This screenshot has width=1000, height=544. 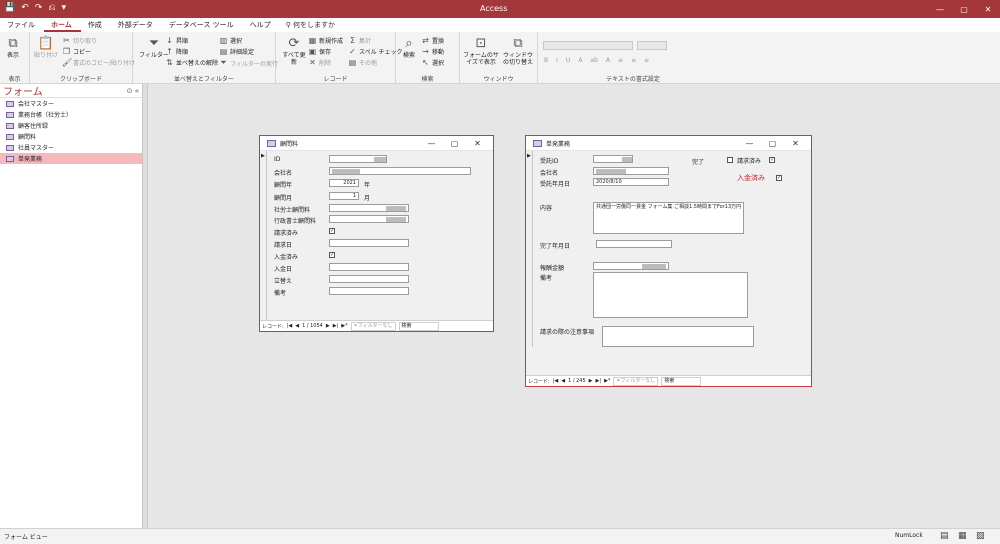 What do you see at coordinates (369, 219) in the screenshot?
I see `gyoseishoshi-fee-field` at bounding box center [369, 219].